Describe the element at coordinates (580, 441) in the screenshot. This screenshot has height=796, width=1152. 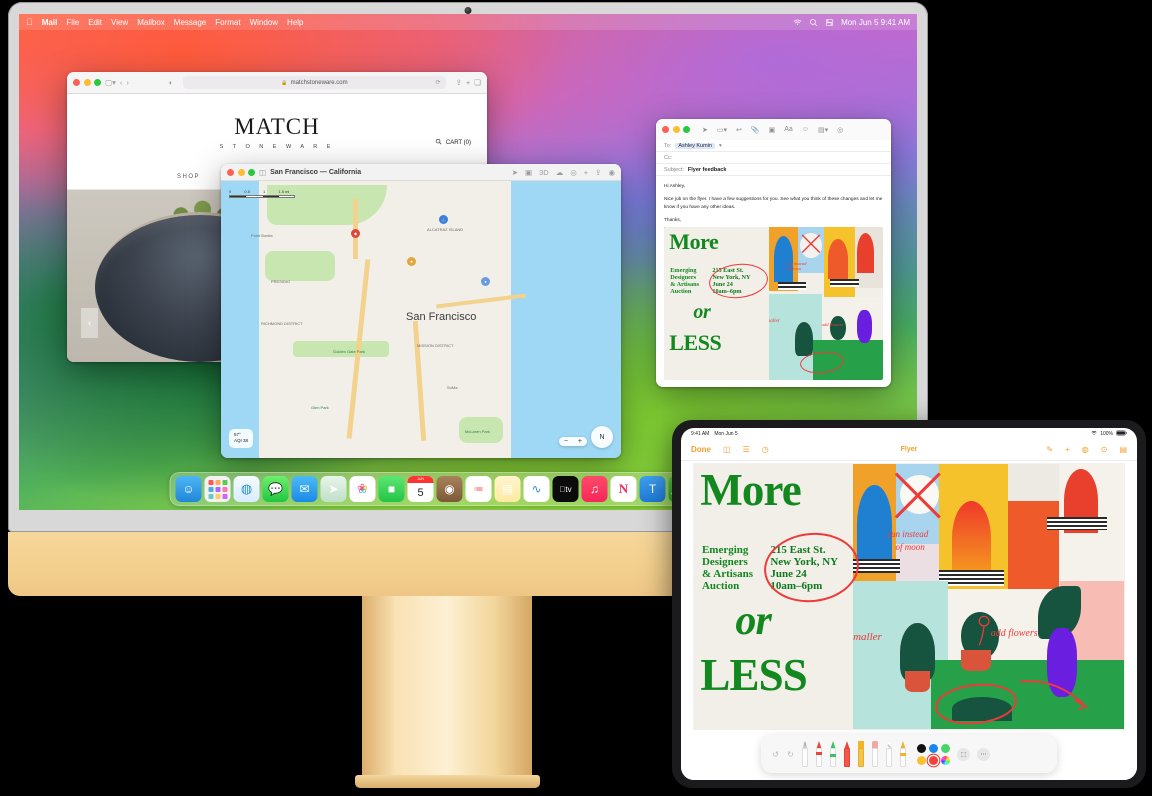
I see `zoom-in-button: +` at that location.